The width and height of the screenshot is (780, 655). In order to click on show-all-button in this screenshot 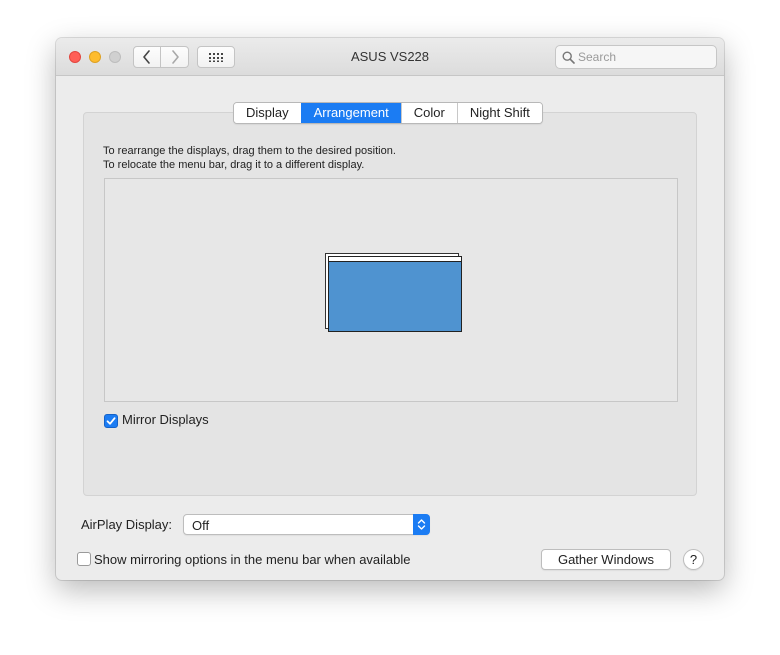, I will do `click(216, 57)`.